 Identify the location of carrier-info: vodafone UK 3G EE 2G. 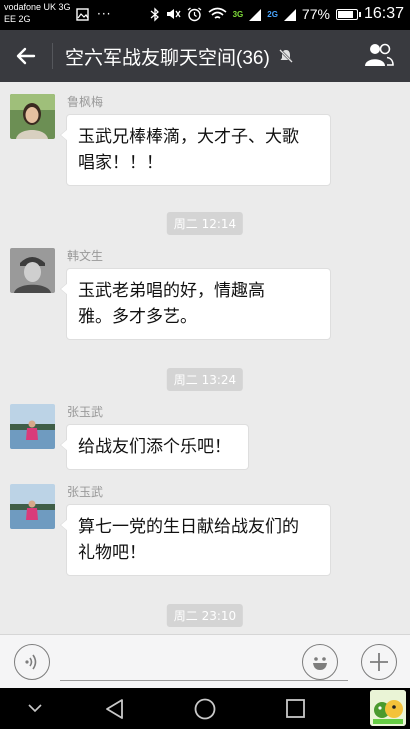
(37, 13).